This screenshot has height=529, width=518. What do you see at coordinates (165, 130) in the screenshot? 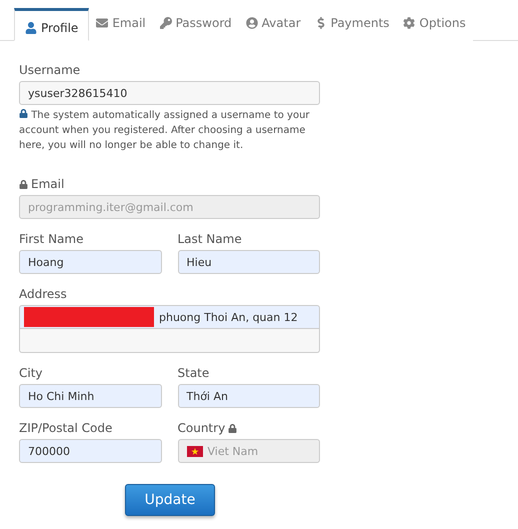
I see `help-text: The system automatically assigned a username to your account when you registered. After choosing a username here, you will no longer be able to change it.` at bounding box center [165, 130].